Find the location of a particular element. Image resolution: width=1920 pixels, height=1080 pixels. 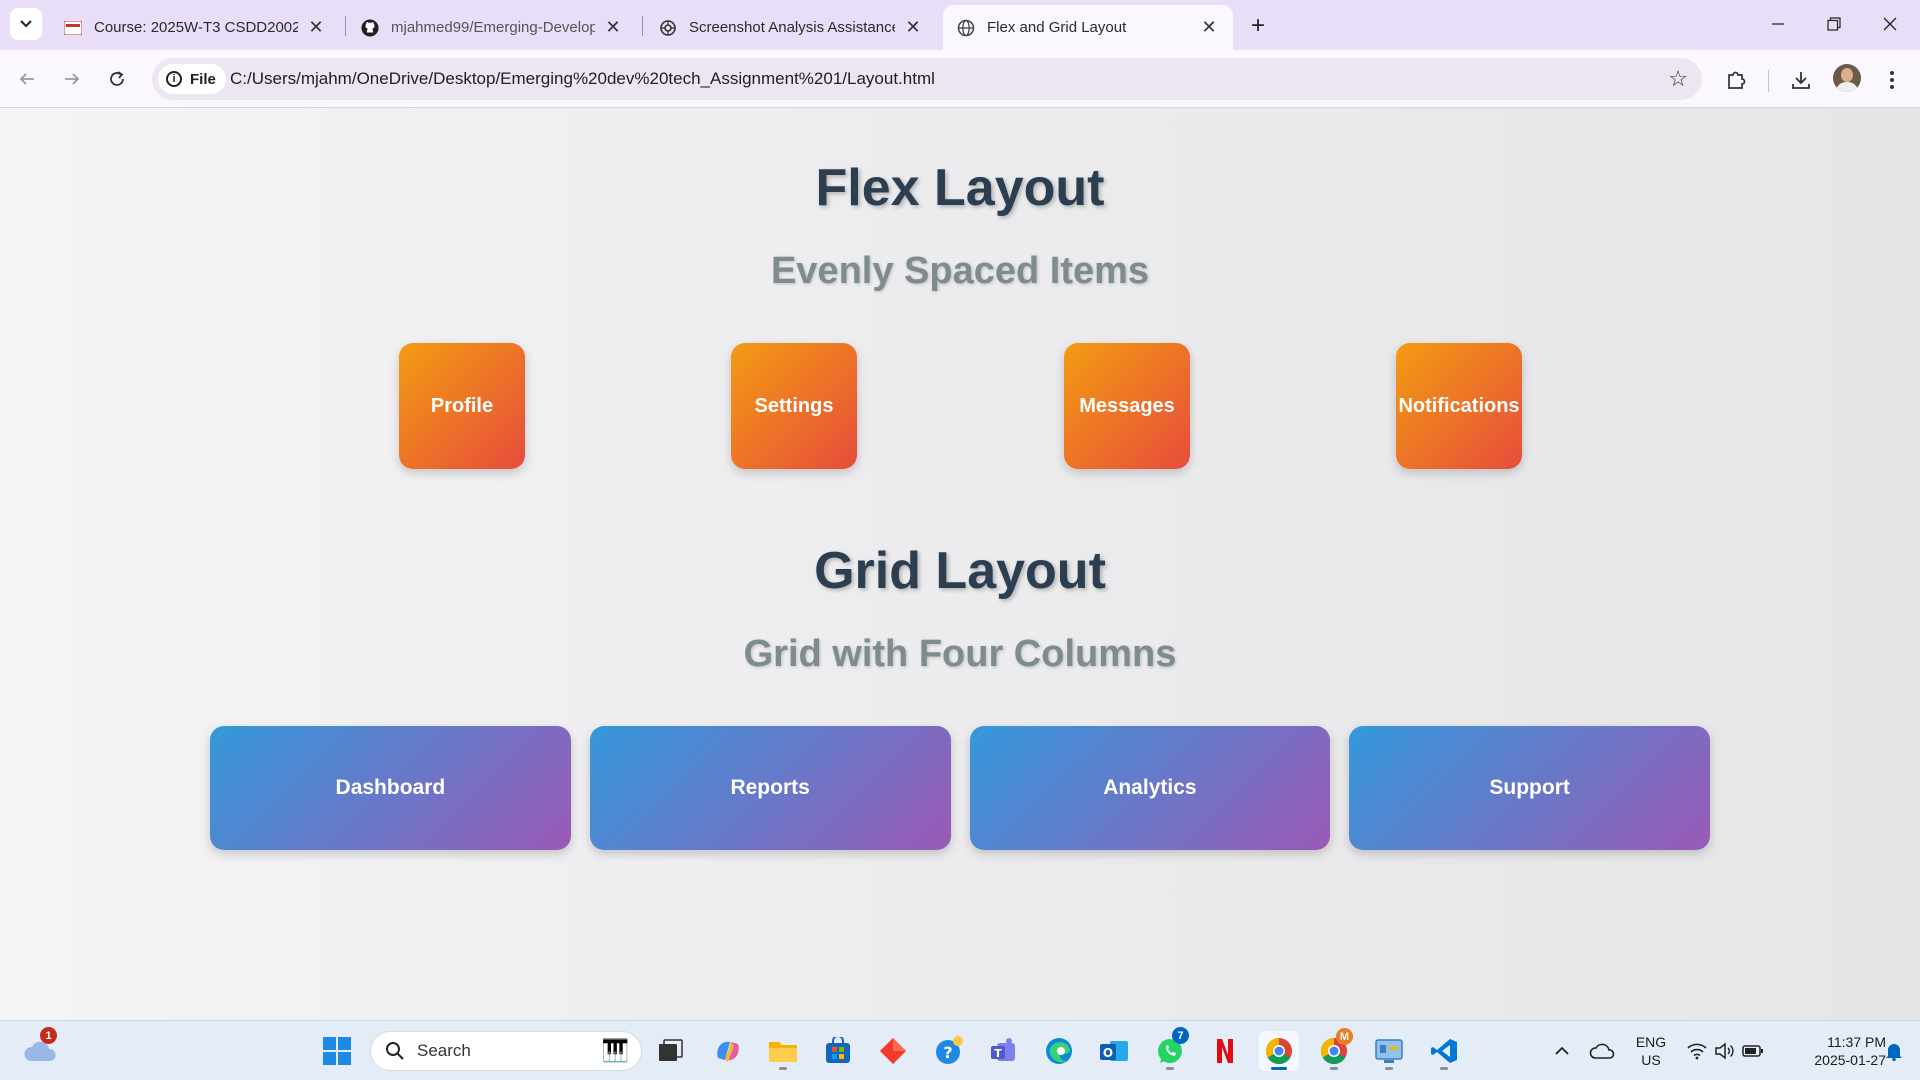

chatgpt-icon is located at coordinates (668, 28).